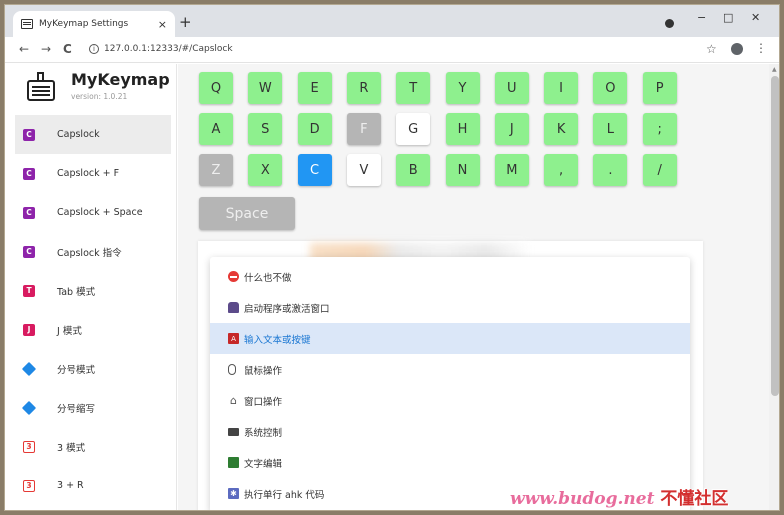 This screenshot has height=515, width=784. Describe the element at coordinates (413, 88) in the screenshot. I see `key: T` at that location.